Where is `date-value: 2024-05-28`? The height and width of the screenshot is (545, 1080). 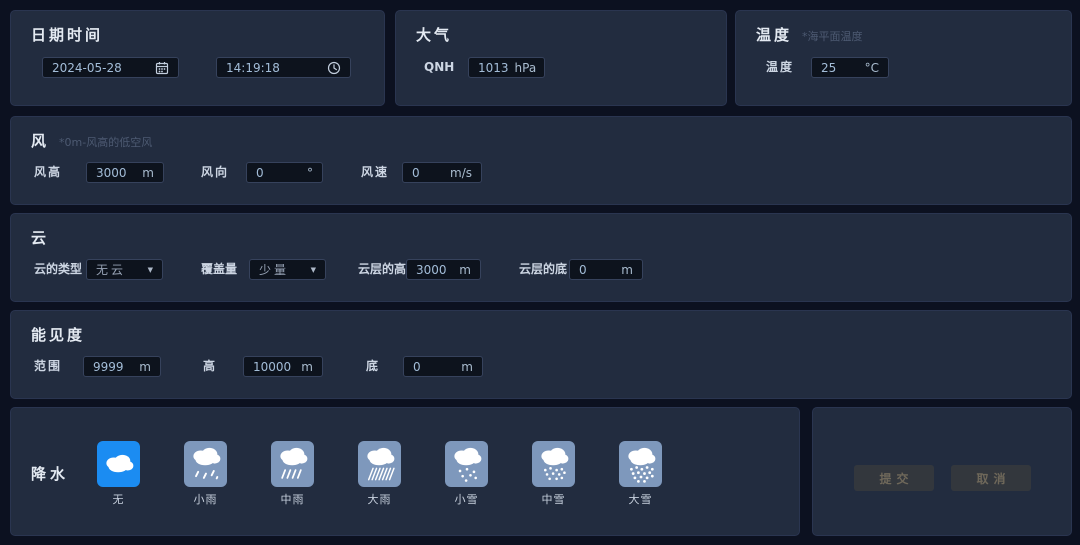 date-value: 2024-05-28 is located at coordinates (87, 67).